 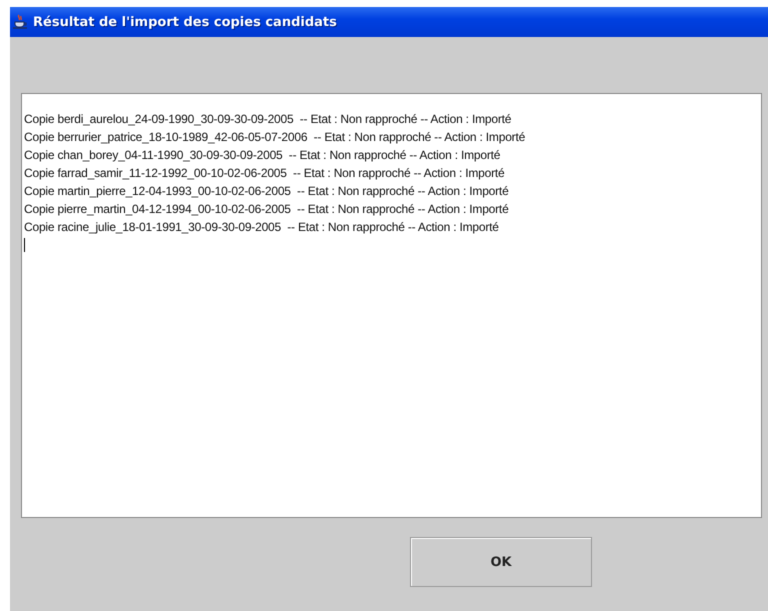 What do you see at coordinates (263, 155) in the screenshot?
I see `log-line: Copie chan_borey_04-11-1990_30-09-30-09-2005 -- Etat : Non rapproché -- Action : Importé` at bounding box center [263, 155].